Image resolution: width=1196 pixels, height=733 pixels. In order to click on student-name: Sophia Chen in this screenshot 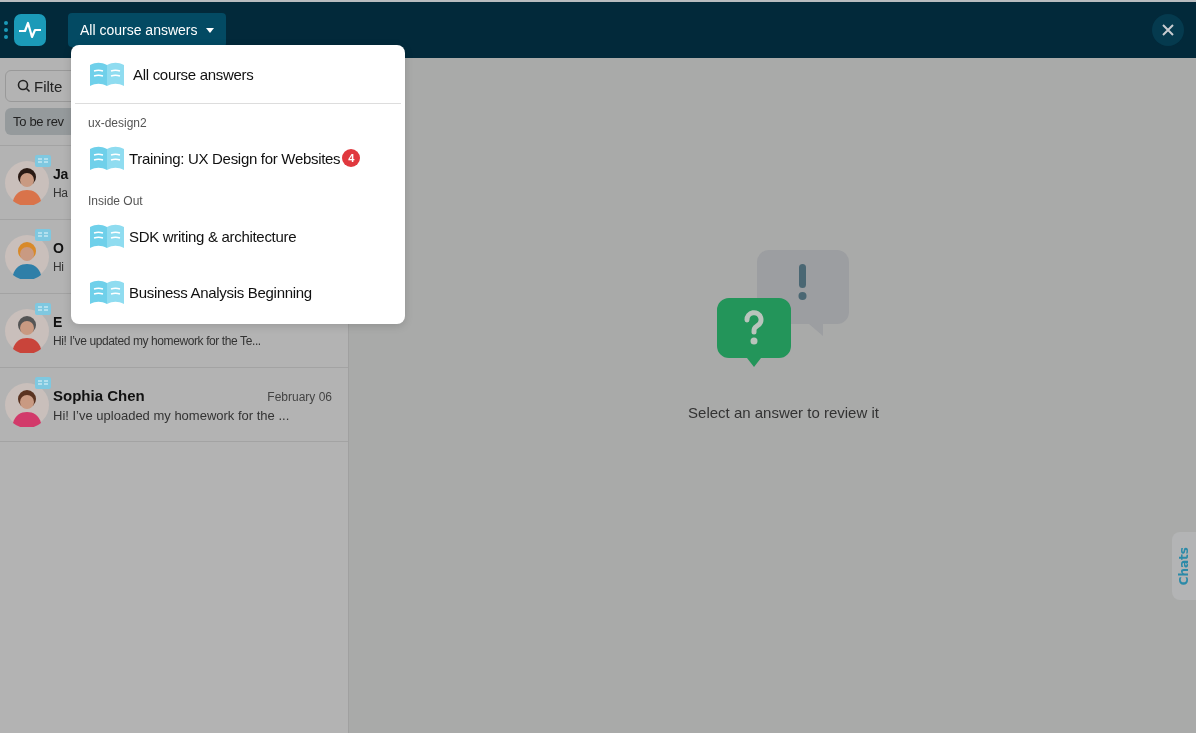, I will do `click(99, 395)`.